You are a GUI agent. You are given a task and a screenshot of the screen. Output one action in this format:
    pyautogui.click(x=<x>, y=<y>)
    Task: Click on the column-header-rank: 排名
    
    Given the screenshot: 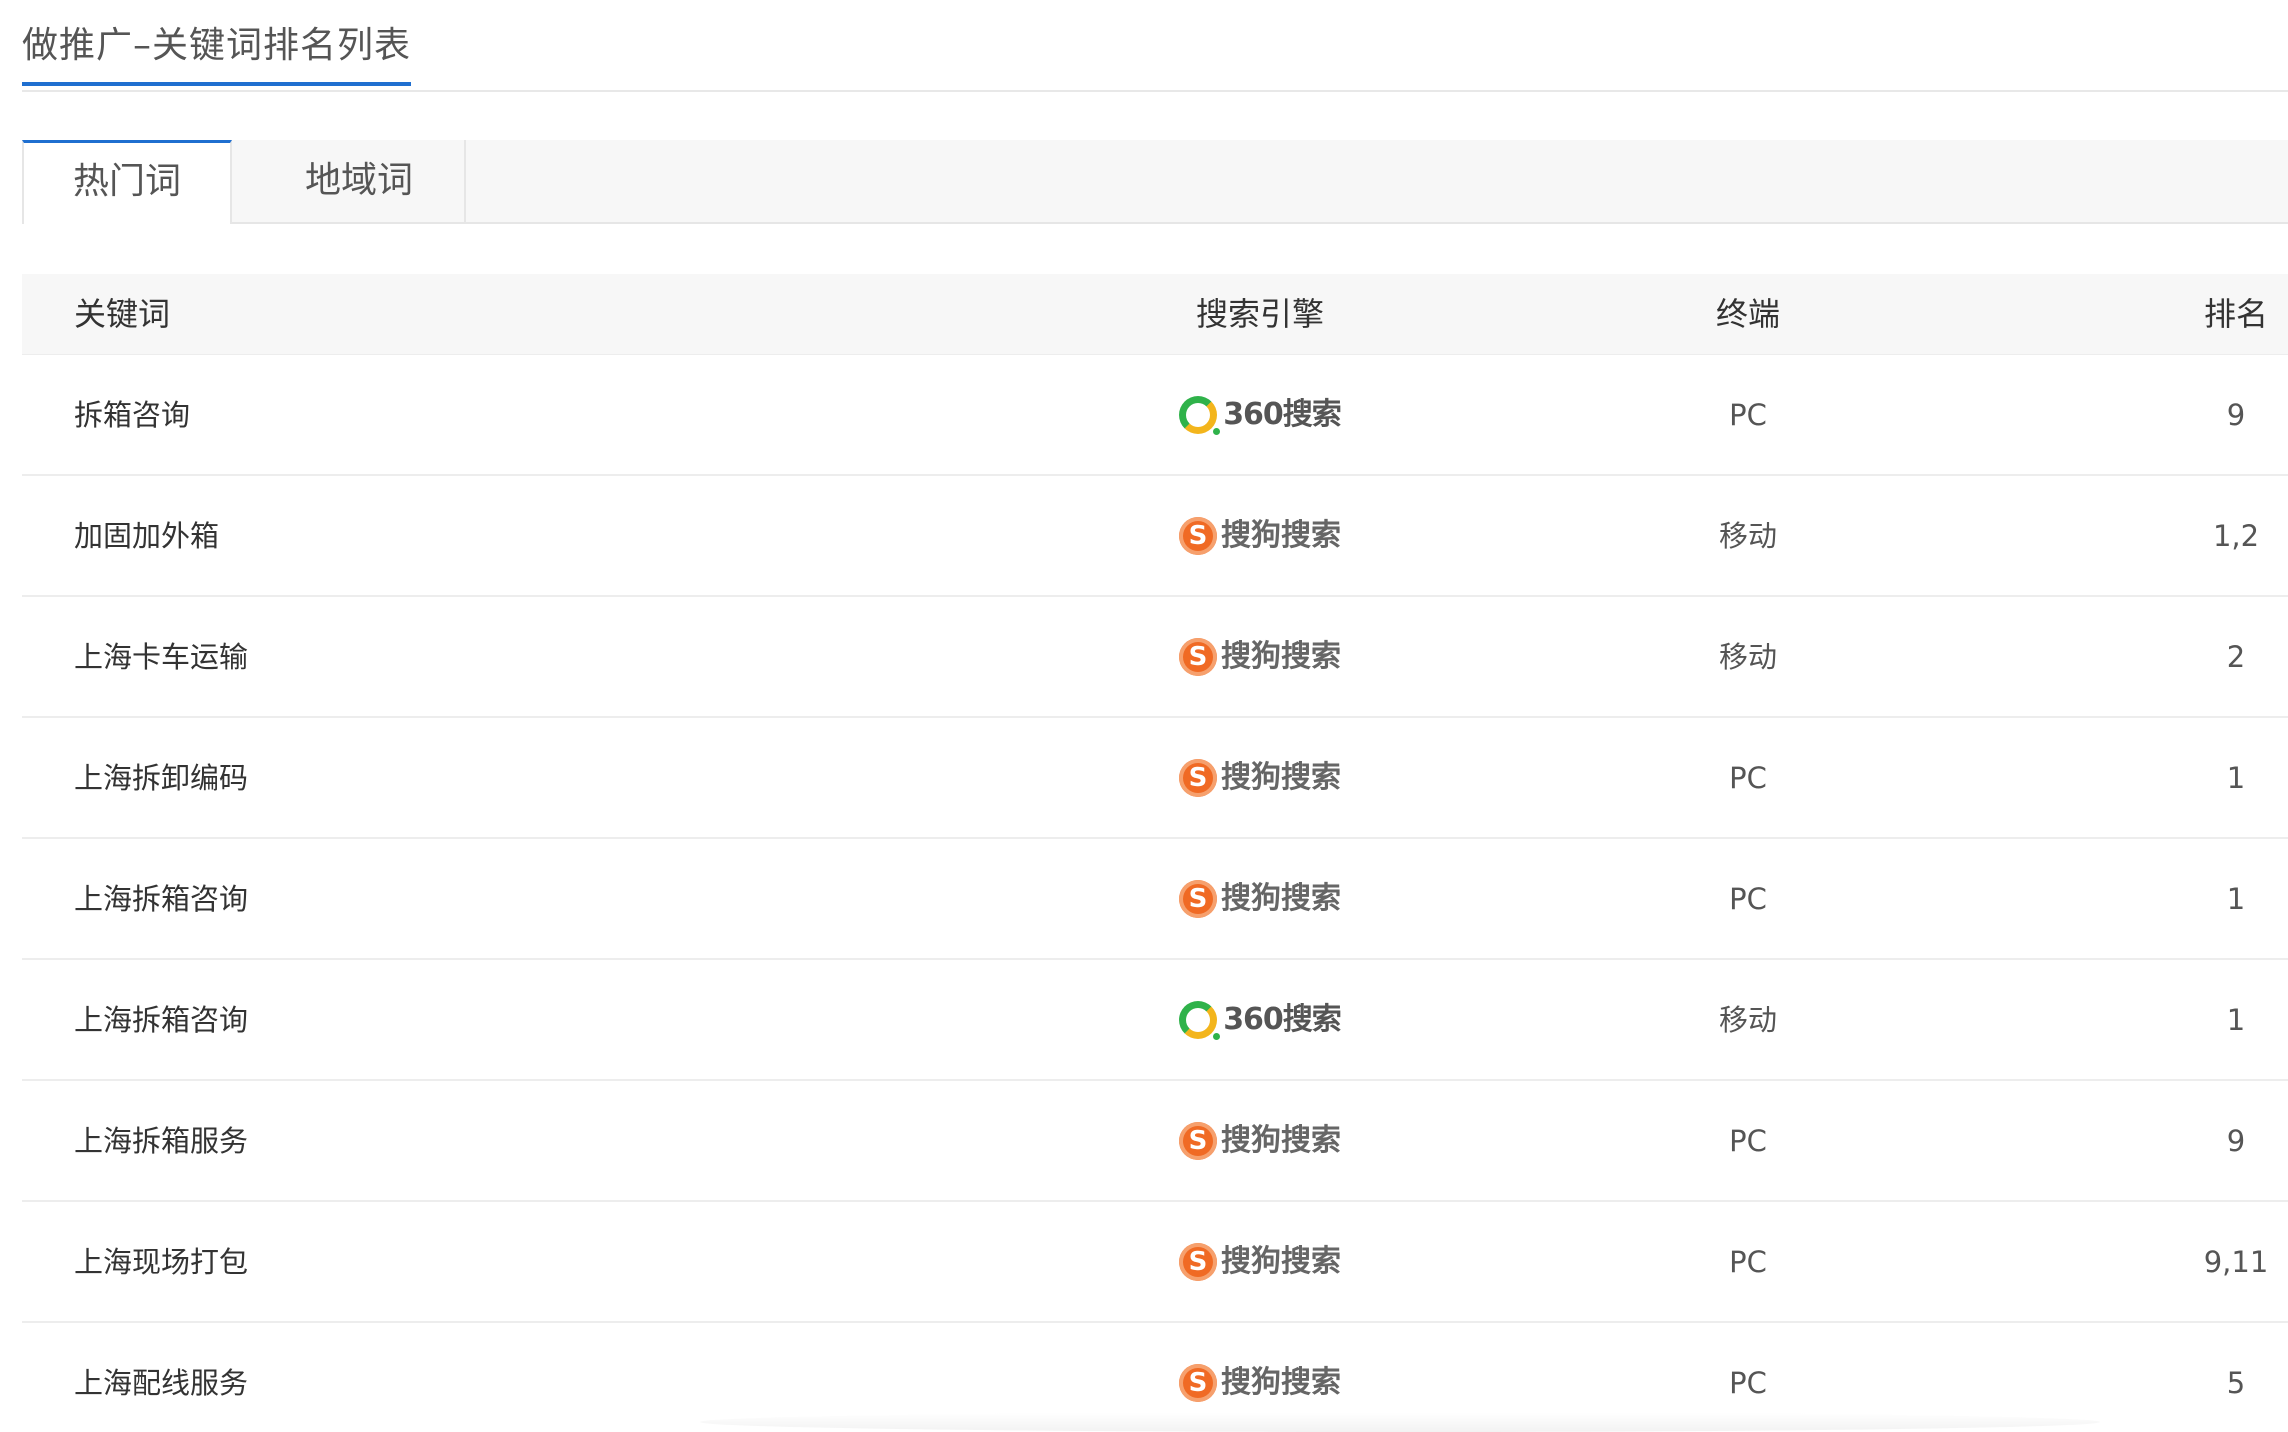 What is the action you would take?
    pyautogui.click(x=2235, y=314)
    